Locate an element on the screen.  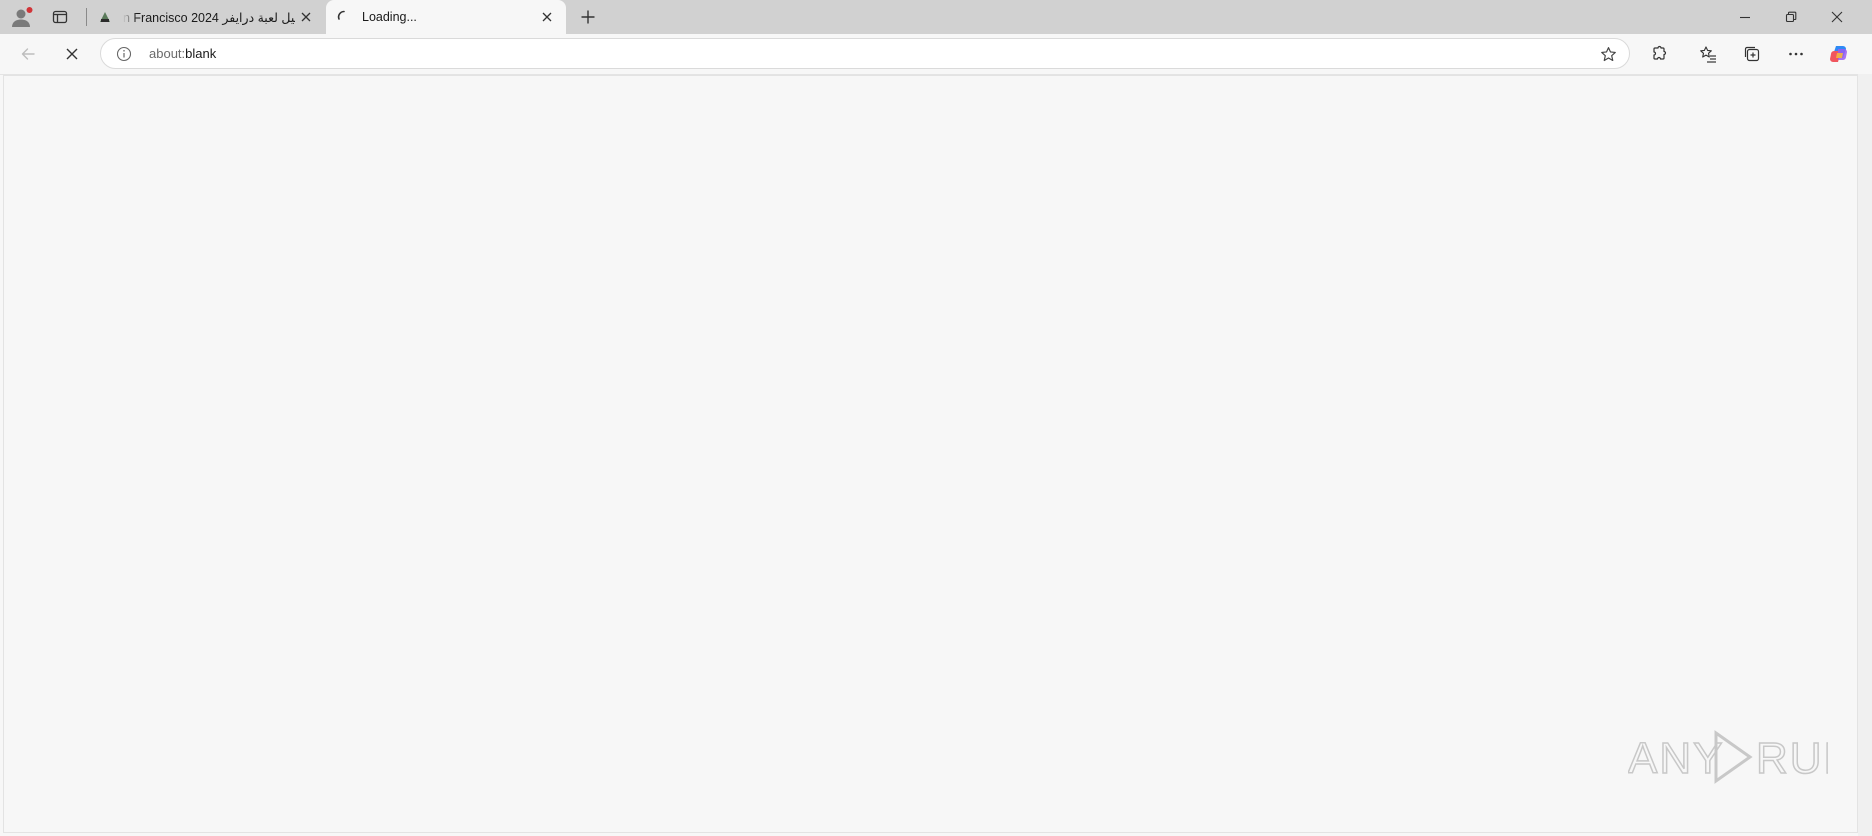
site-favicon is located at coordinates (105, 17).